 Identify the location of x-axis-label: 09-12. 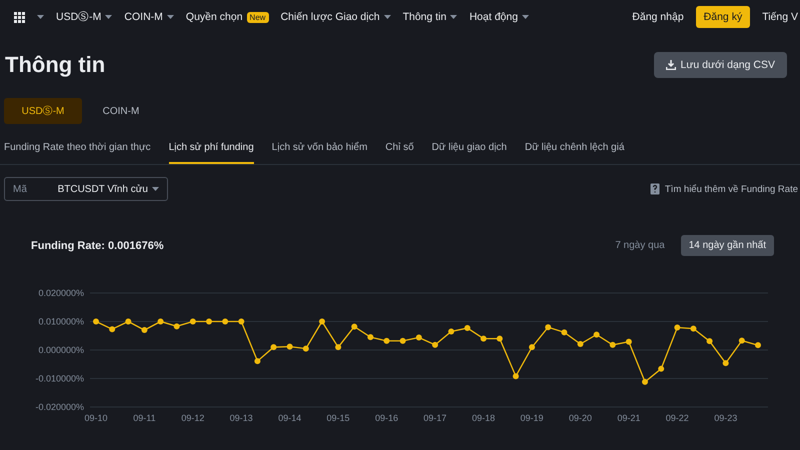
(192, 418).